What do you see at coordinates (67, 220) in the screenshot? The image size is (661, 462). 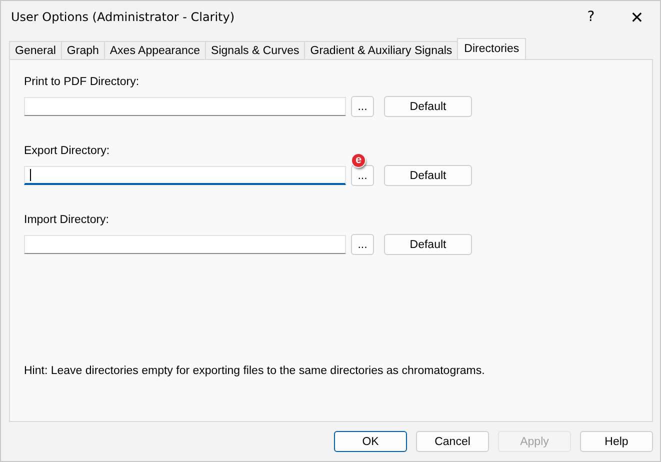 I see `field-label: Import Directory:` at bounding box center [67, 220].